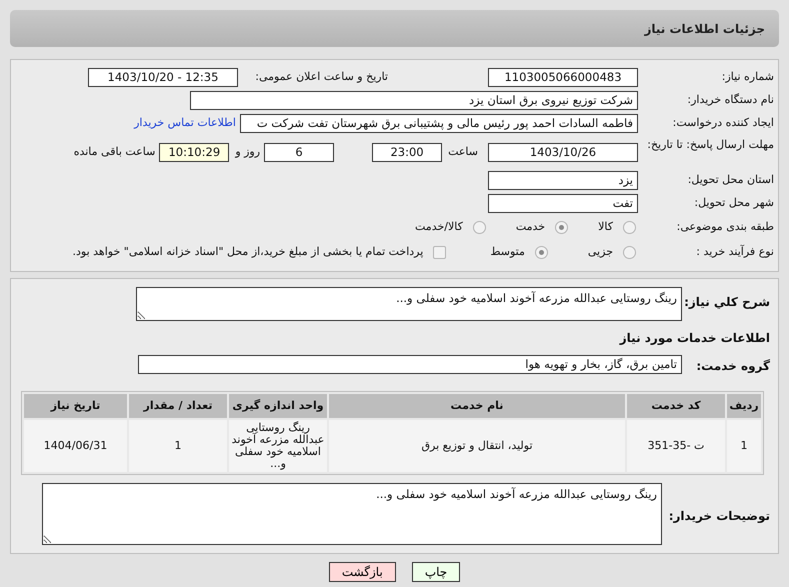 Image resolution: width=789 pixels, height=587 pixels. What do you see at coordinates (676, 446) in the screenshot?
I see `table-cell: ت -35-351` at bounding box center [676, 446].